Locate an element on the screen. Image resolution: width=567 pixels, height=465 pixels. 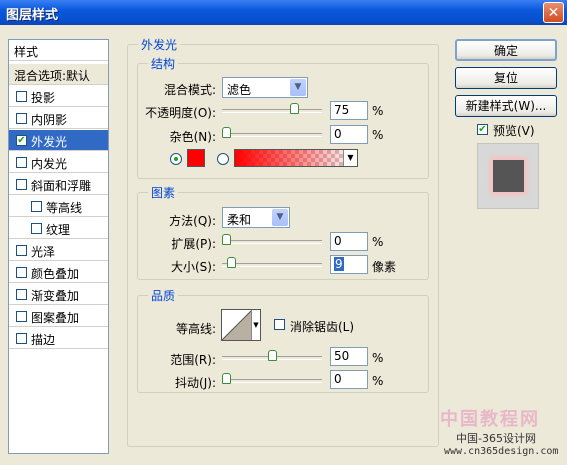
style-item: 颜色叠加 is located at coordinates (58, 272).